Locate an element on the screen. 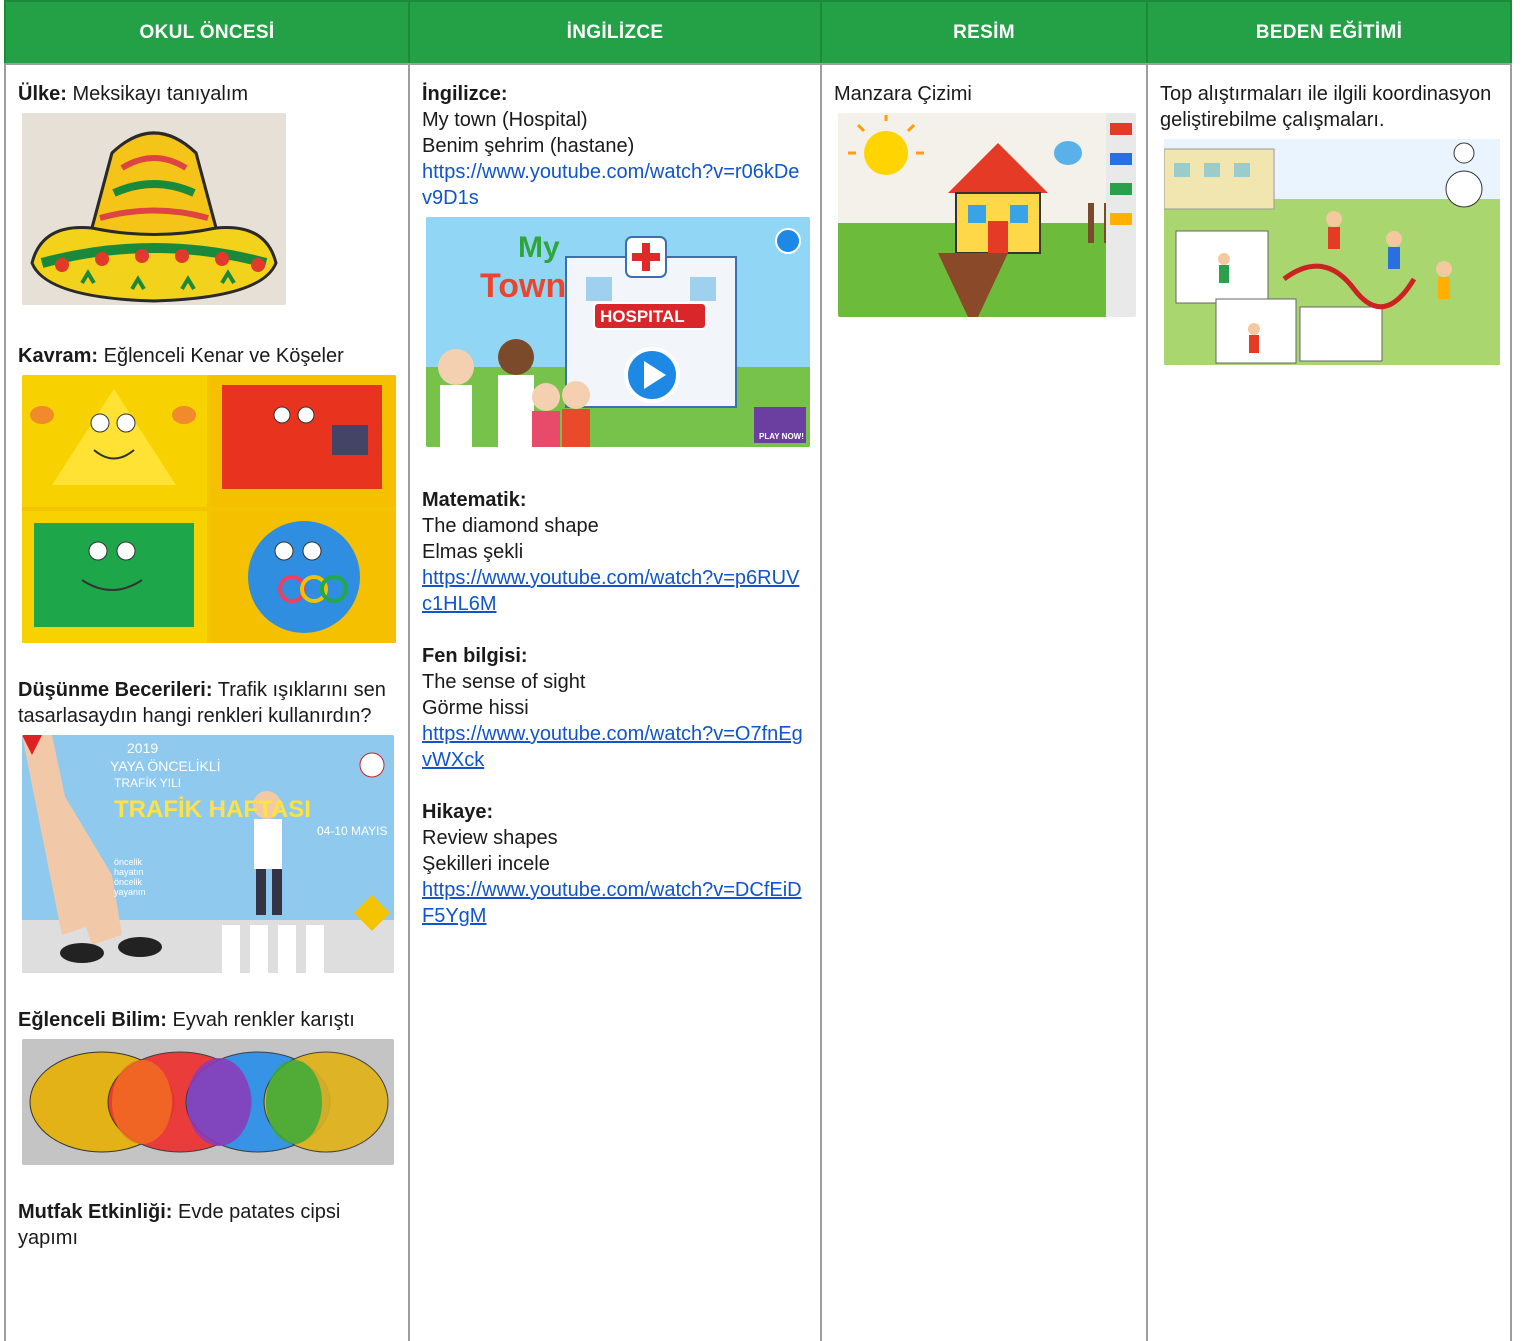 The image size is (1523, 1341). ball-exercise-image is located at coordinates (1332, 252).